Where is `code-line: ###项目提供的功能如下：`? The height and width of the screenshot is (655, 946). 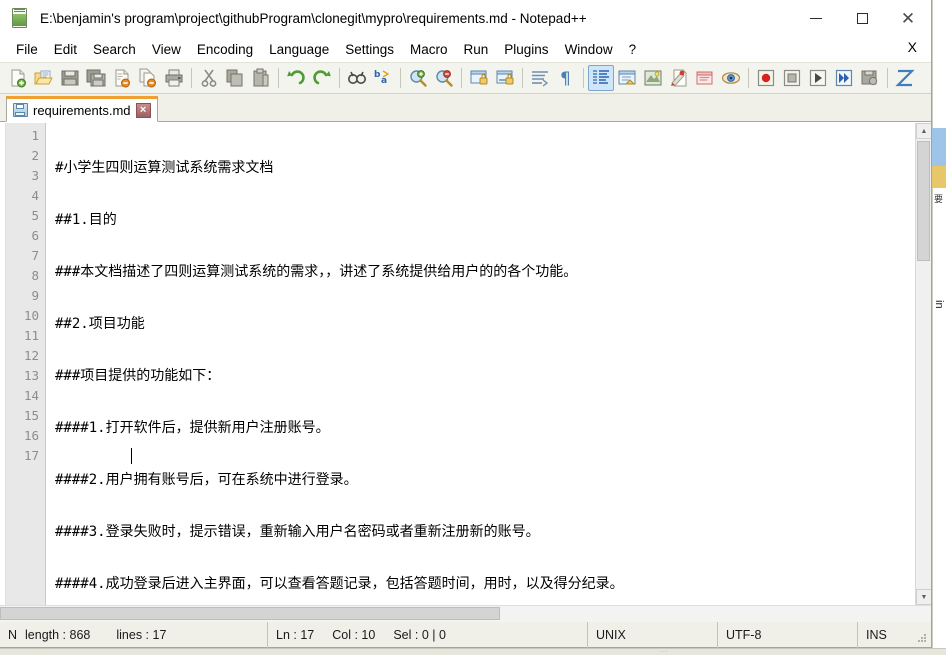
code-line: ###项目提供的功能如下： is located at coordinates (138, 376).